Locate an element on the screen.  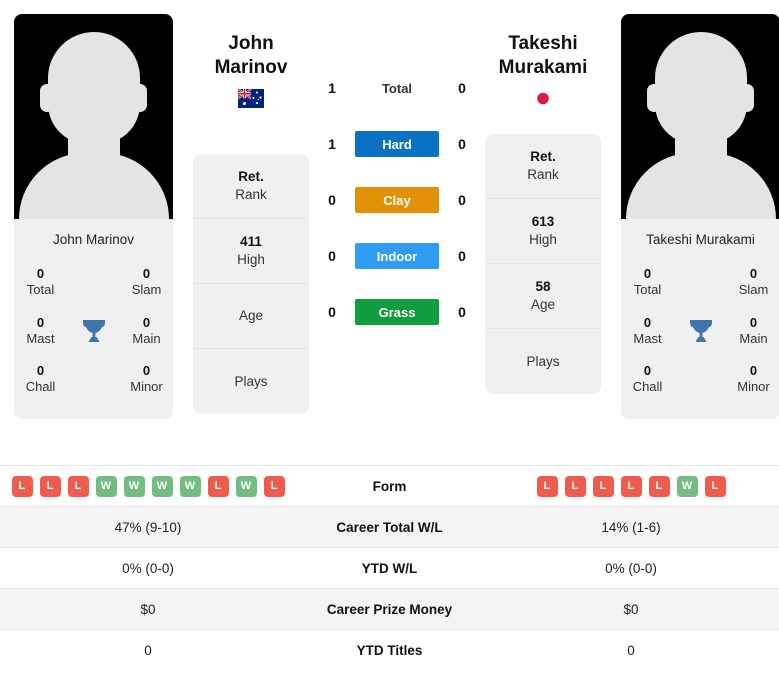
player-first-name-right: Takeshi is located at coordinates (543, 43).